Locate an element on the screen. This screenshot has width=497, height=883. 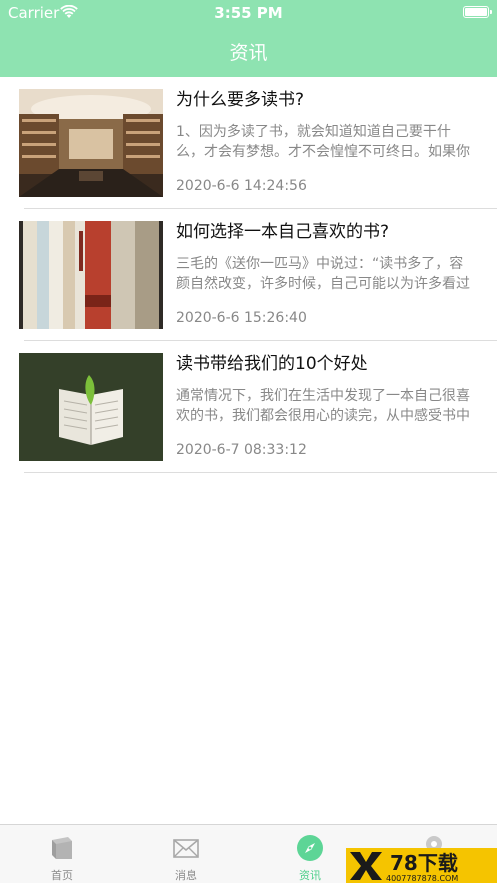
navigation-header: Carrier 3:55 PM 资讯 is located at coordinates (248, 38).